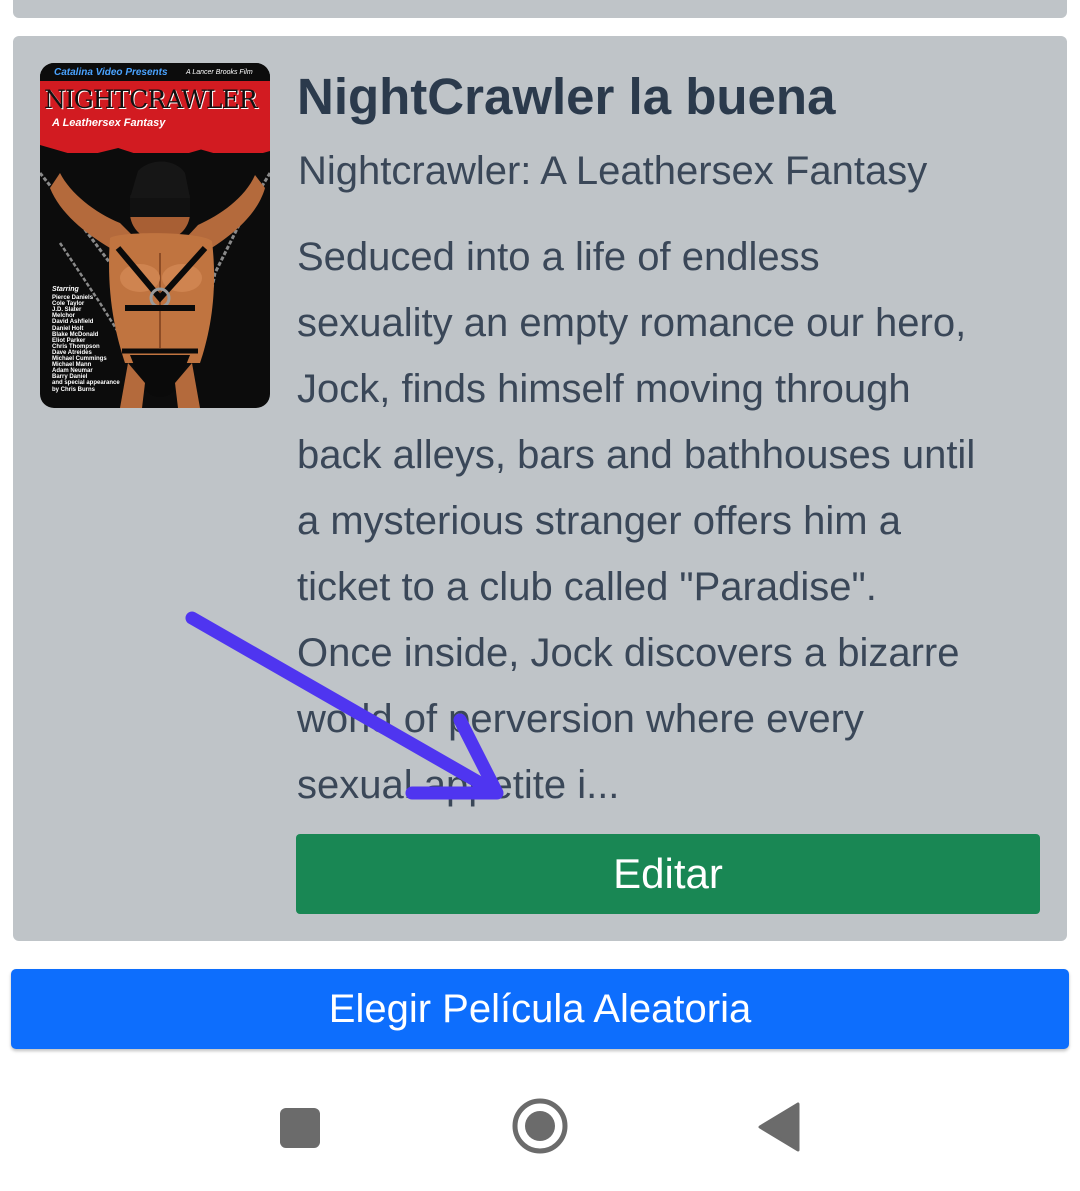 The image size is (1080, 1191). I want to click on triangle-back-icon, so click(779, 1127).